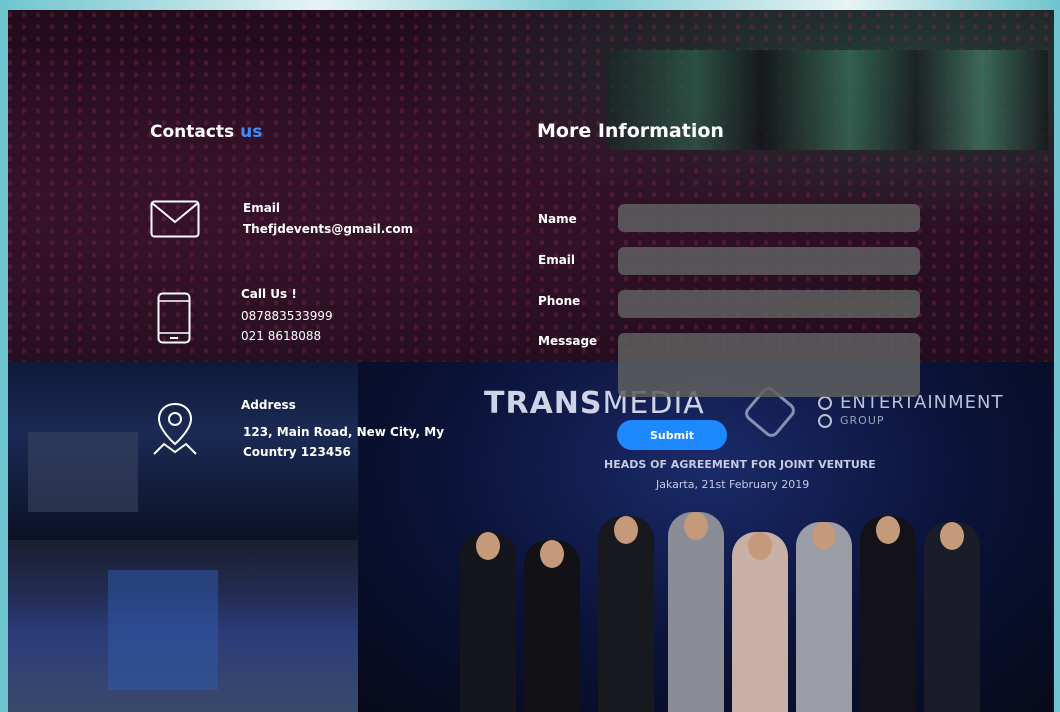 This screenshot has height=712, width=1060. Describe the element at coordinates (1057, 356) in the screenshot. I see `right-border` at that location.